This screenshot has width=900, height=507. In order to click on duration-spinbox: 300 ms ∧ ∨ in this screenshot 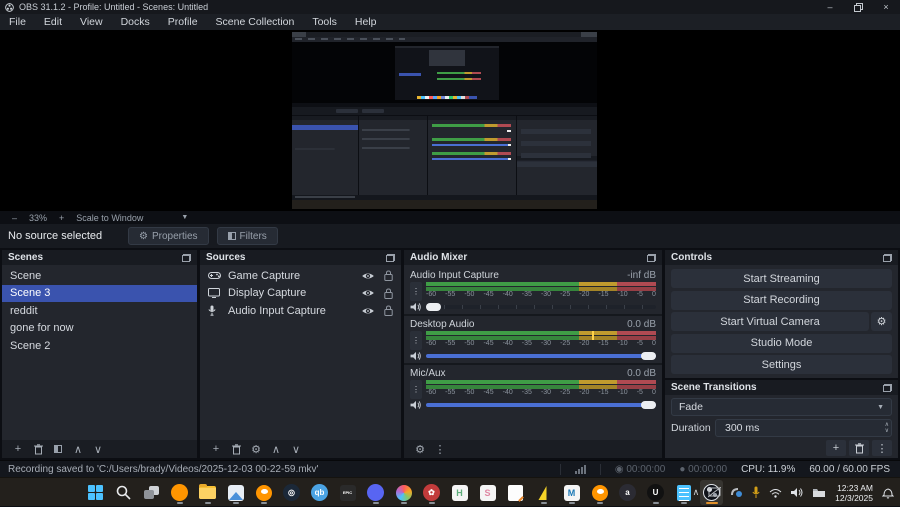, I will do `click(803, 428)`.